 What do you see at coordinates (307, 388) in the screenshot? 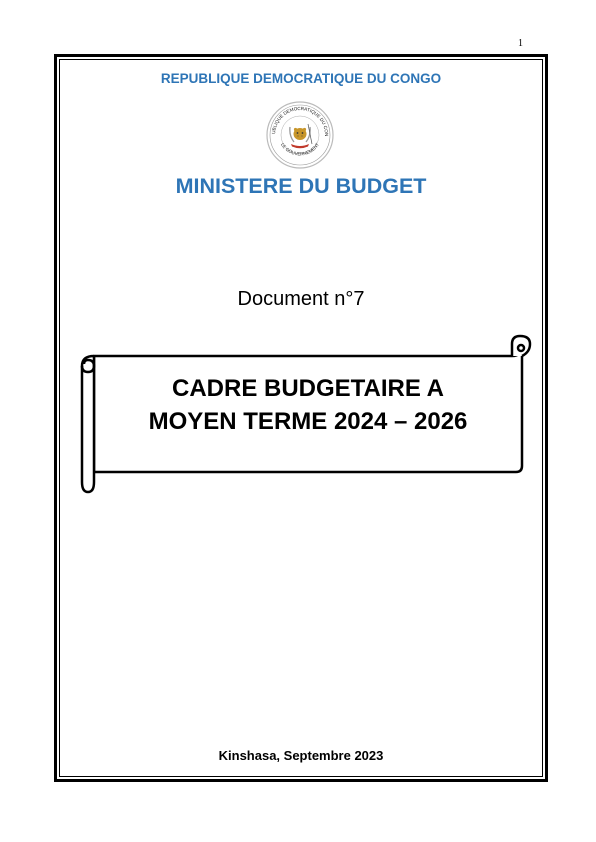
I see `title-line-1: CADRE BUDGETAIRE A` at bounding box center [307, 388].